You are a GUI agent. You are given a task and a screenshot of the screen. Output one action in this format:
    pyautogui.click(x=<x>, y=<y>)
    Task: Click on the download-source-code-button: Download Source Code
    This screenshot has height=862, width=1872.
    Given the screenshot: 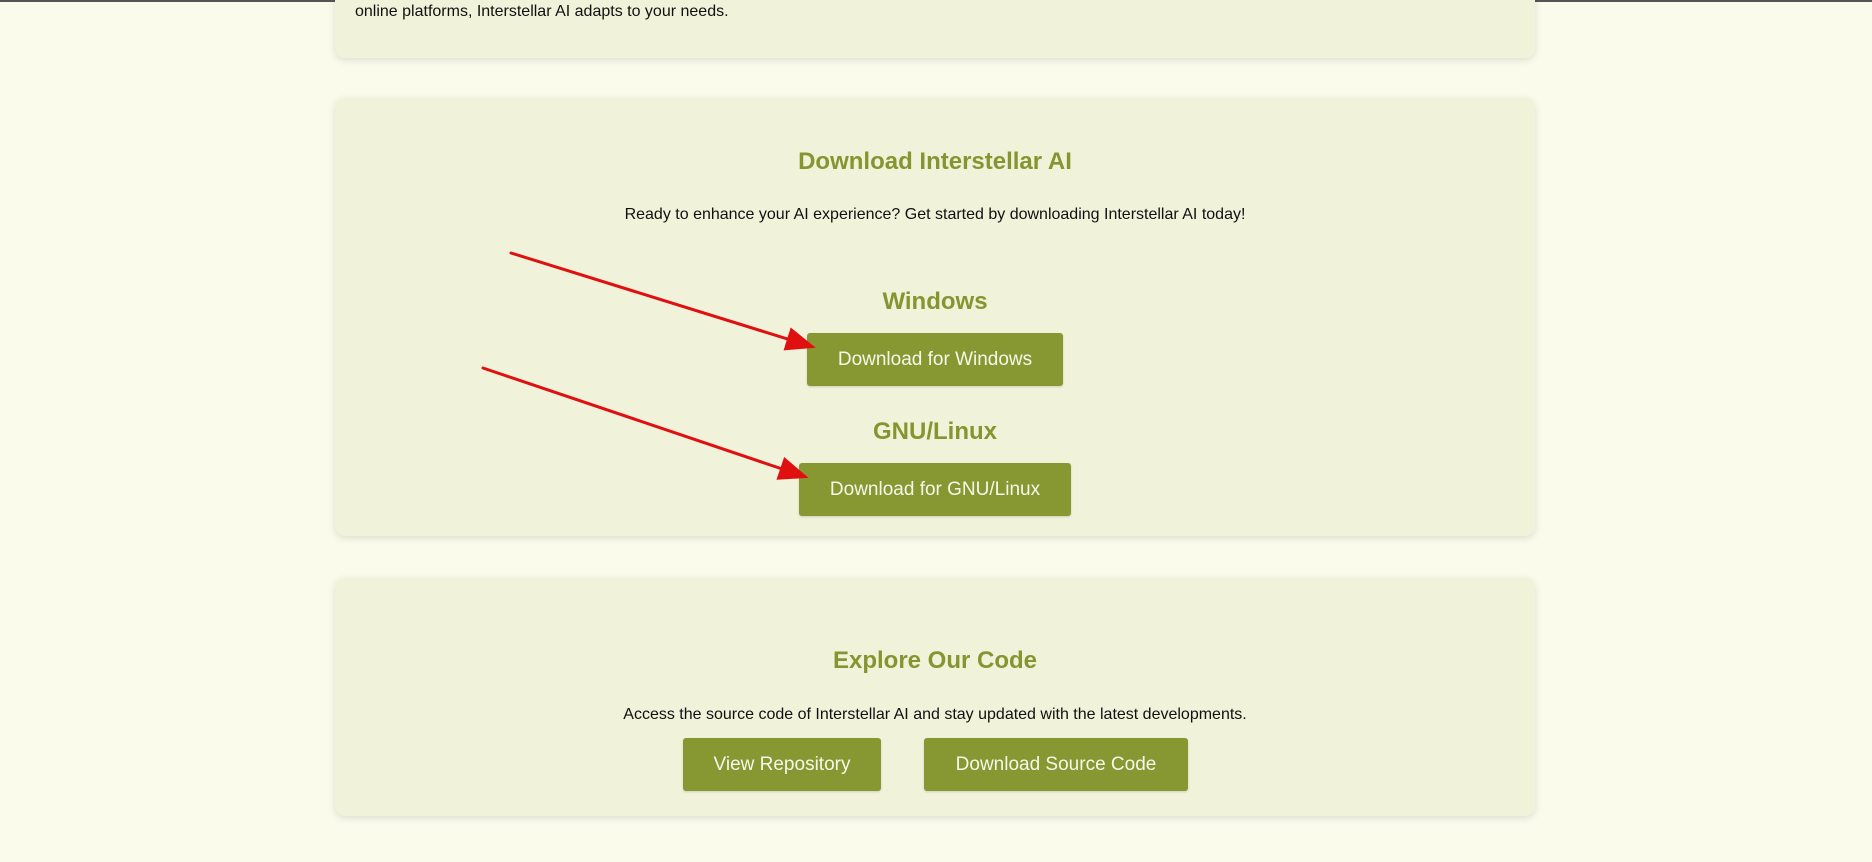 What is the action you would take?
    pyautogui.click(x=1056, y=764)
    